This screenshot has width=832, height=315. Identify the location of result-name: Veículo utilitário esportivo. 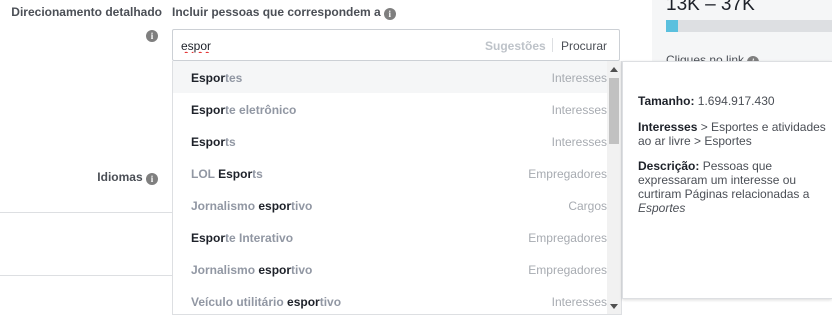
(266, 302).